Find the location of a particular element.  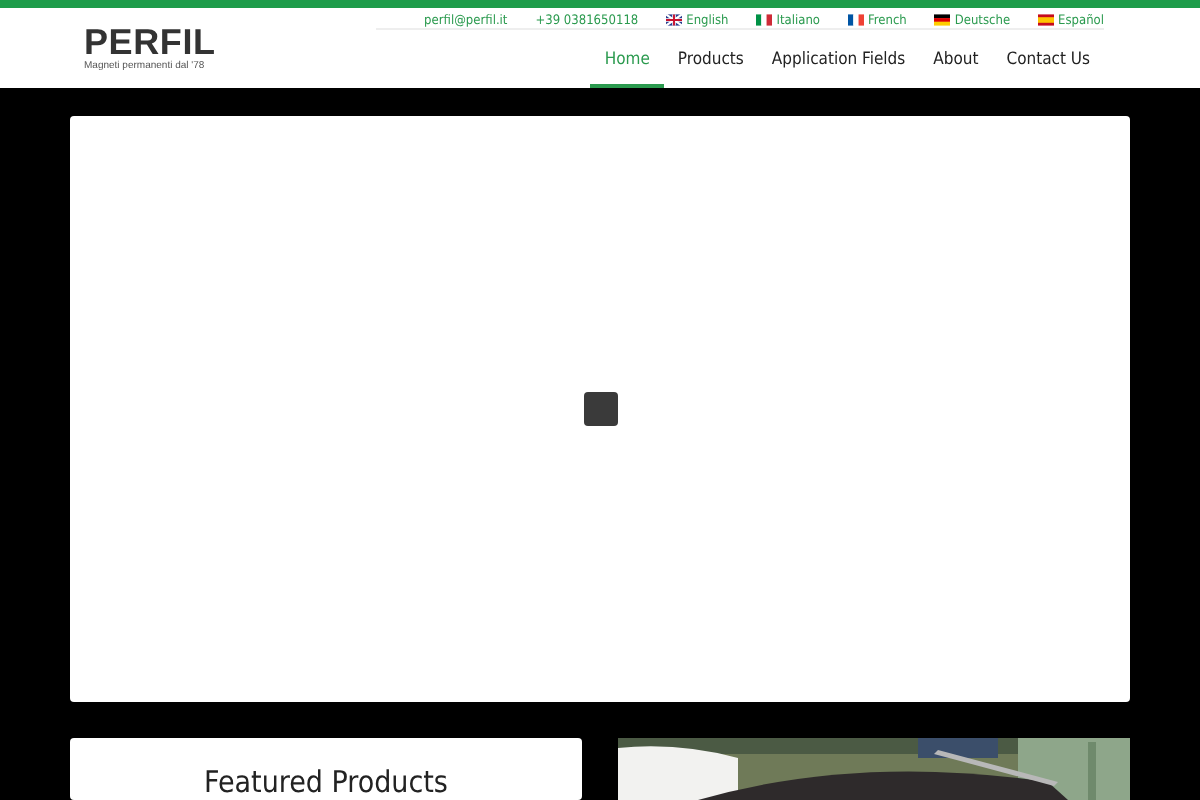

nav-item: Home is located at coordinates (627, 63).